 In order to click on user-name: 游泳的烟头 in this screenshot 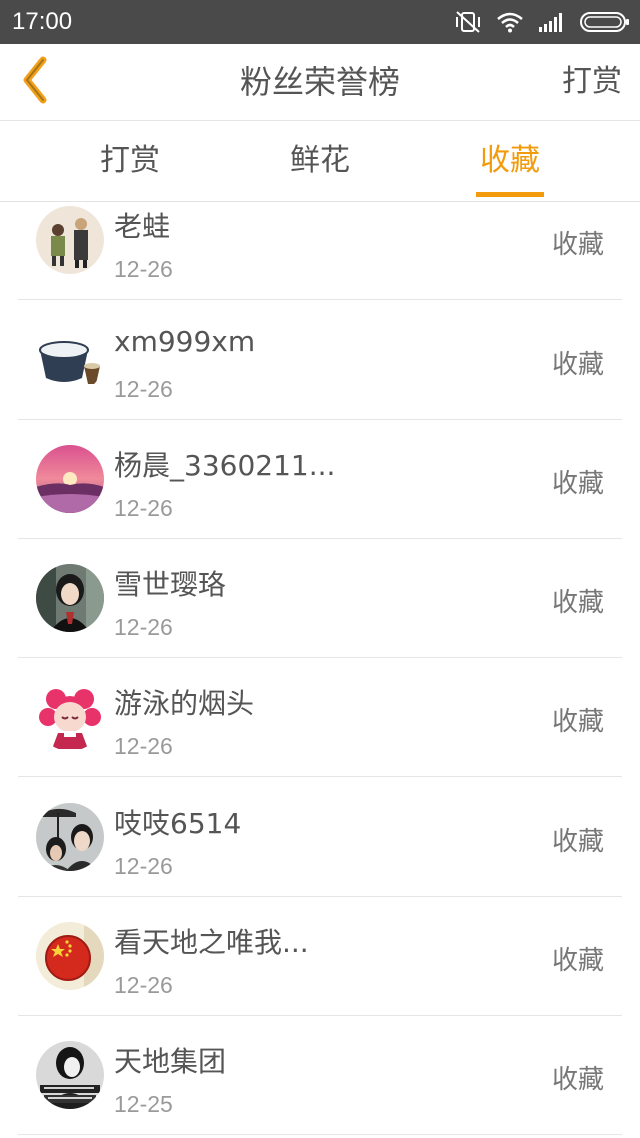, I will do `click(184, 703)`.